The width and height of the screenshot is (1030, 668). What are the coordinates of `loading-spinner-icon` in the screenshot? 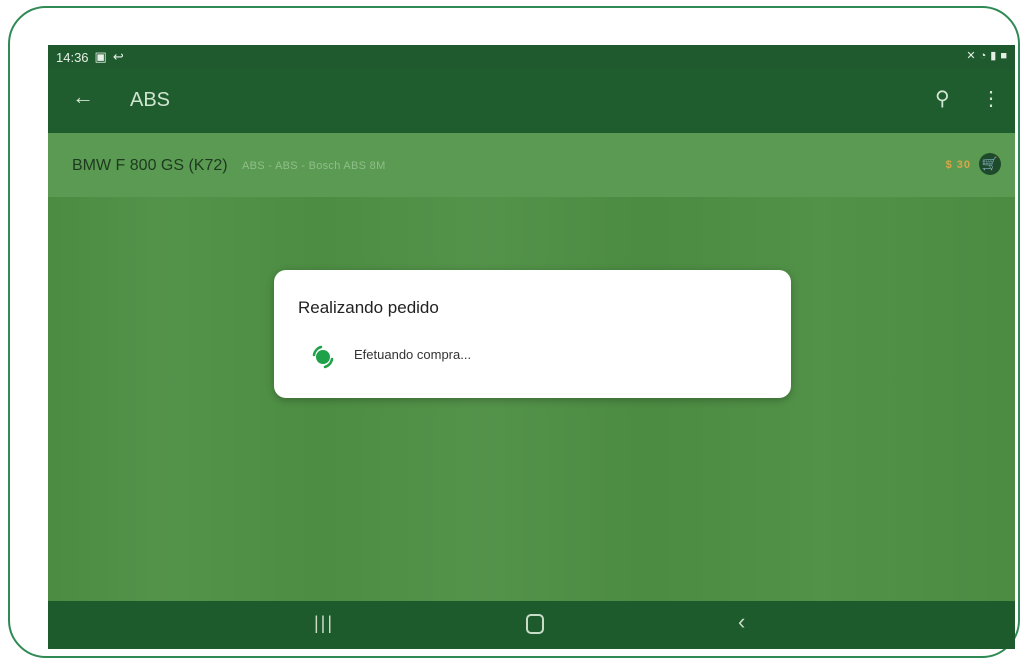 It's located at (323, 357).